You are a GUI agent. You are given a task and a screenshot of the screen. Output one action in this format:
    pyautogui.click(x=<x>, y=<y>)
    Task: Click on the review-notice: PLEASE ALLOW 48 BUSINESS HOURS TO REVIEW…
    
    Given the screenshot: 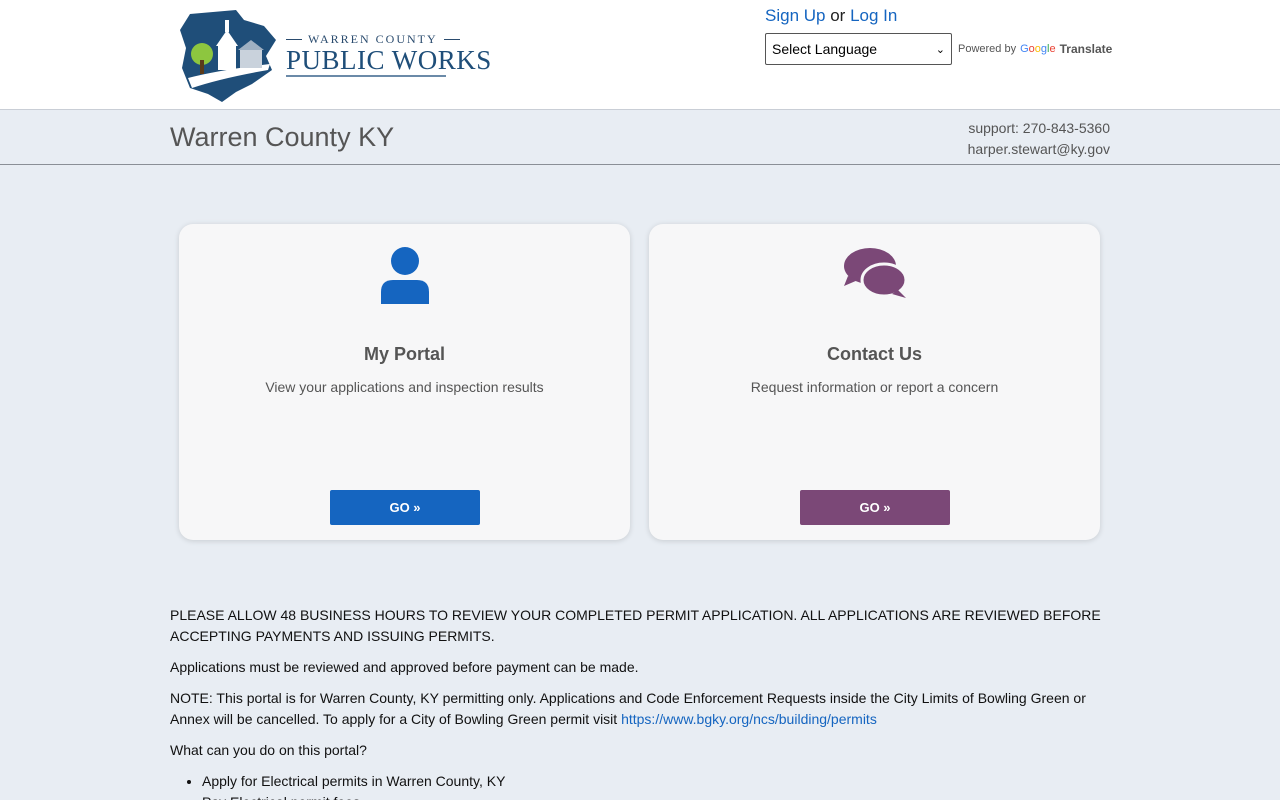 What is the action you would take?
    pyautogui.click(x=635, y=625)
    